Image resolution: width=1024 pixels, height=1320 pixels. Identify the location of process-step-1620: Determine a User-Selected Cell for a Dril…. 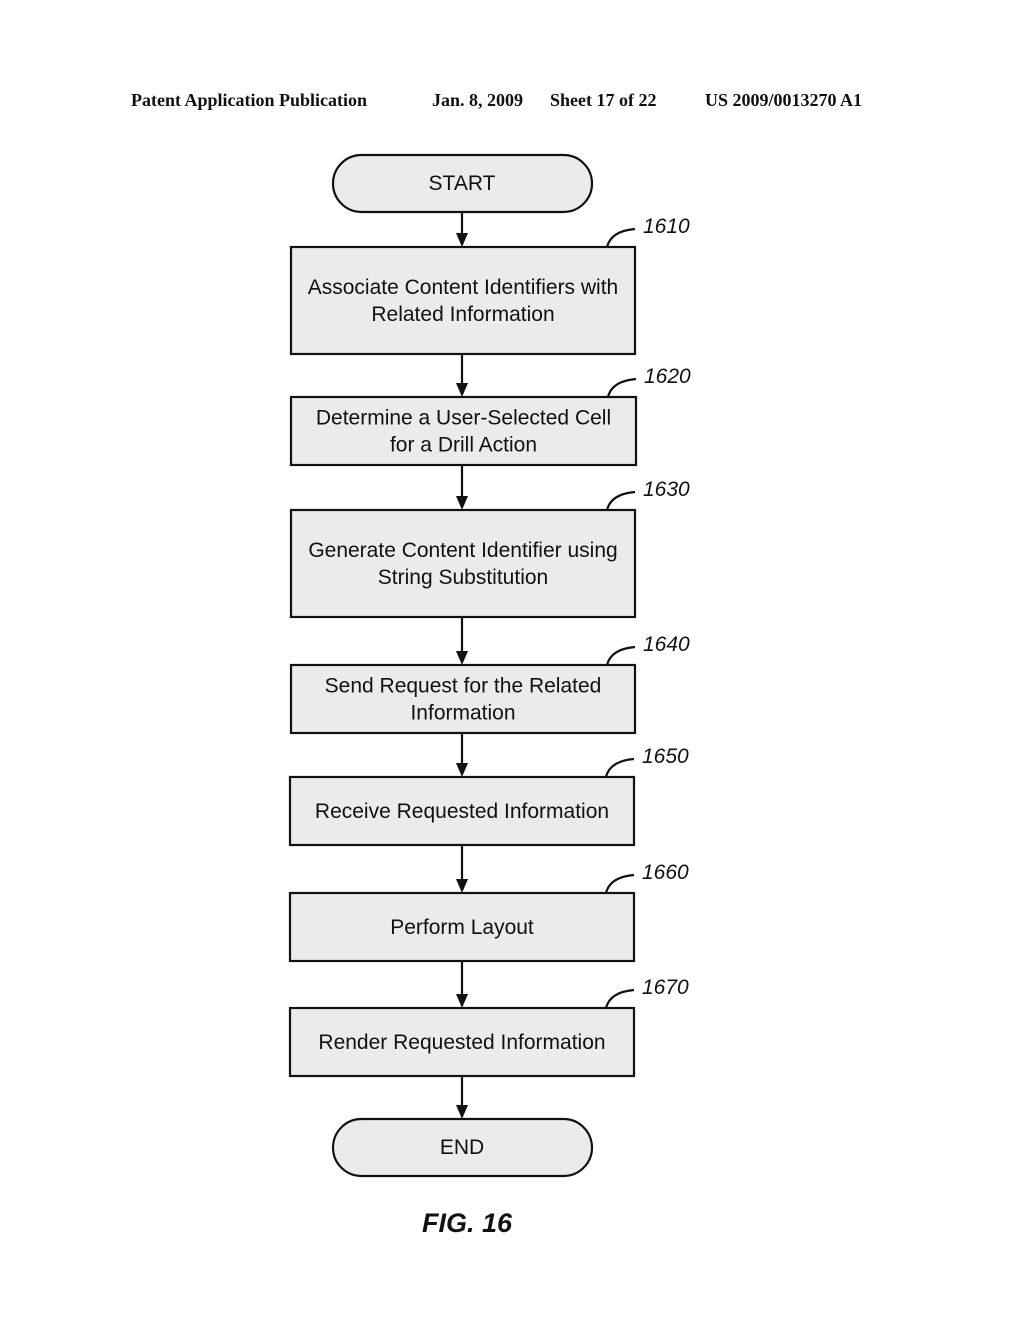
(490, 416).